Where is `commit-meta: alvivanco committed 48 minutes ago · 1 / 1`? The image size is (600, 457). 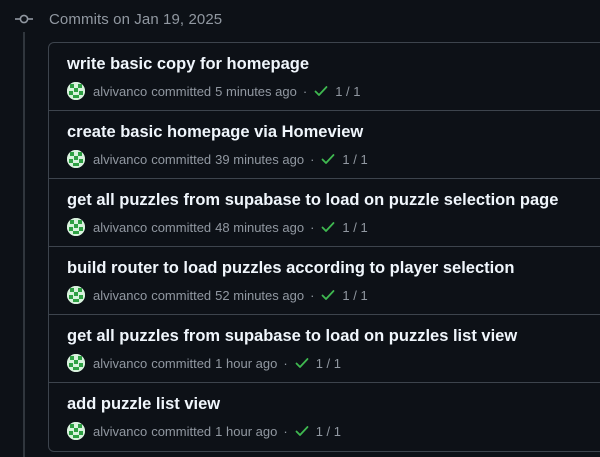
commit-meta: alvivanco committed 48 minutes ago · 1 / 1 is located at coordinates (217, 227).